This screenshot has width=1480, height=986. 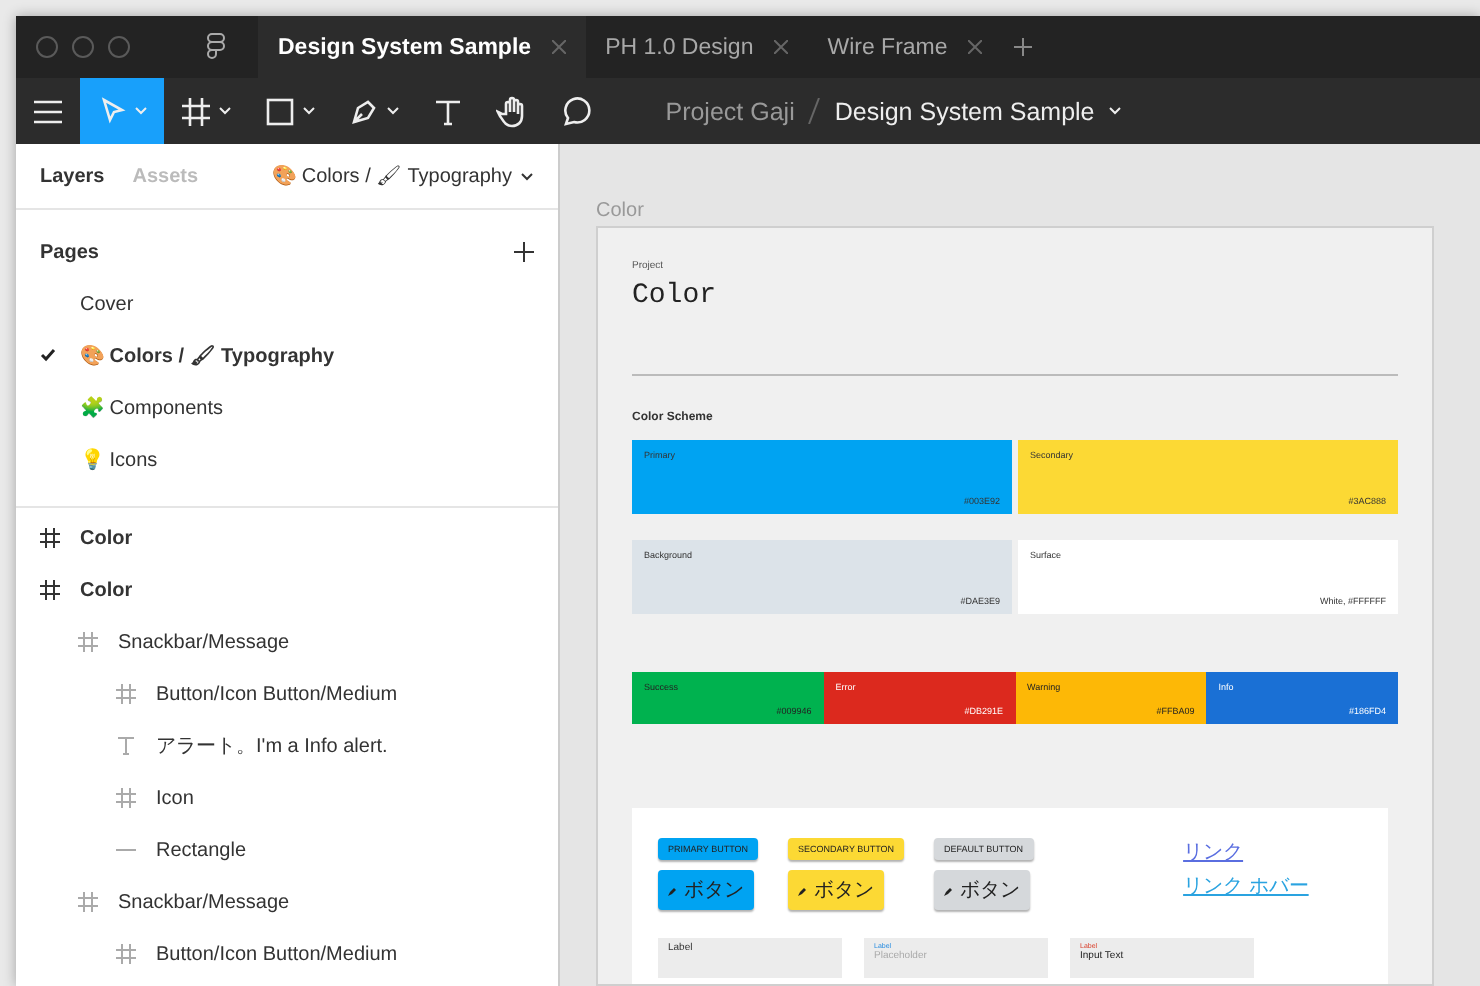 What do you see at coordinates (272, 747) in the screenshot?
I see `layer-name: アラート。I'm a Info alert.` at bounding box center [272, 747].